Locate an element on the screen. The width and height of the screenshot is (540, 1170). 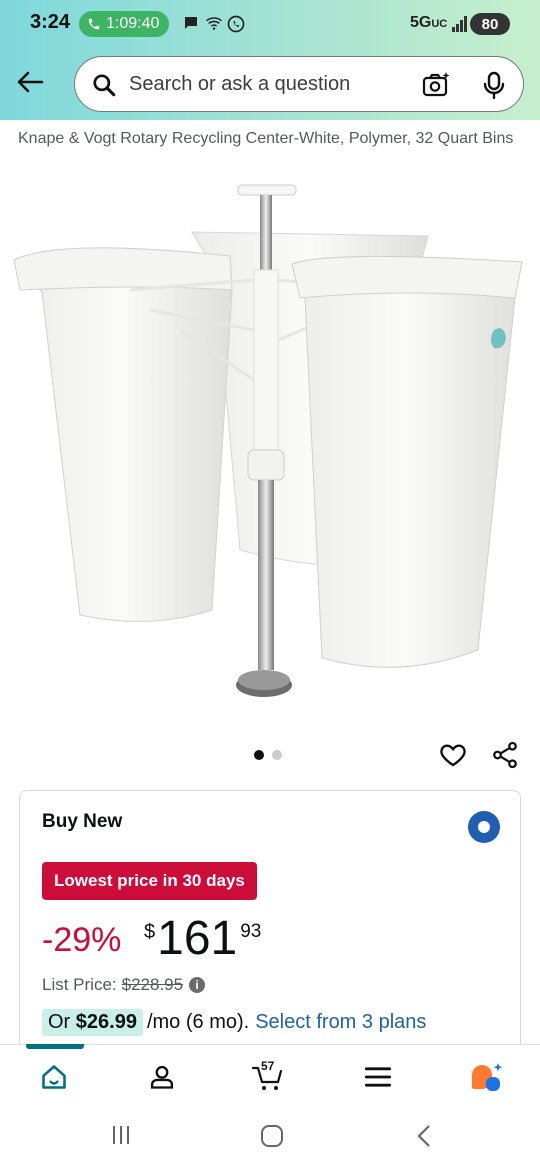
info-icon: i is located at coordinates (197, 985).